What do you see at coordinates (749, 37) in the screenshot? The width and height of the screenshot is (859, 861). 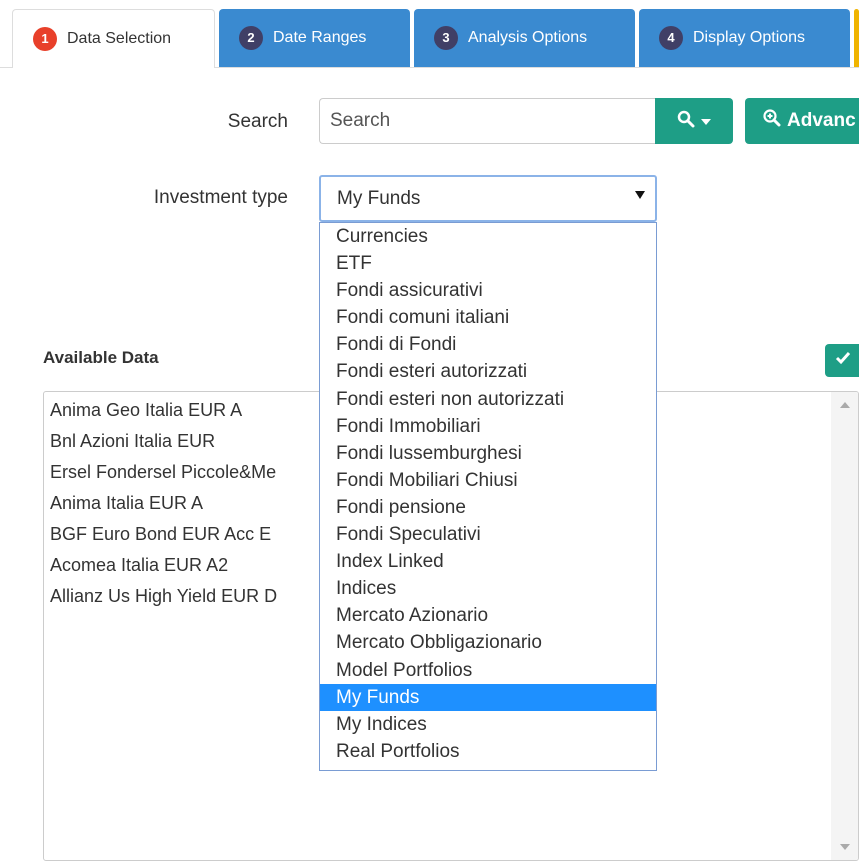 I see `tab-label: Display Options` at bounding box center [749, 37].